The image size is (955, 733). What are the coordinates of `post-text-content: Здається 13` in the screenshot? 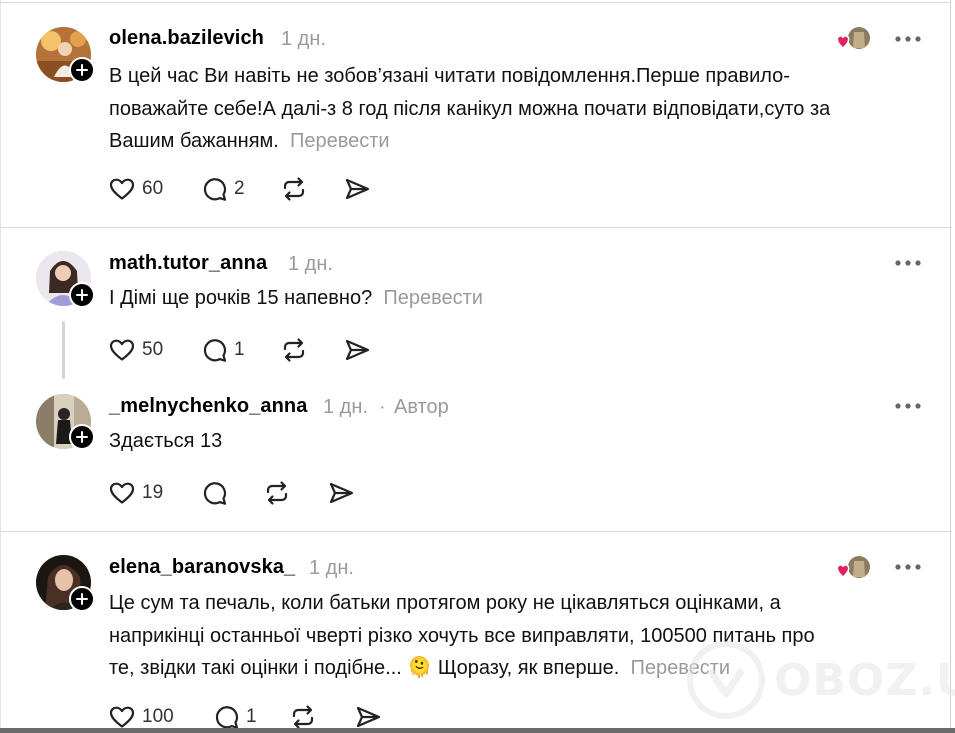 It's located at (166, 441).